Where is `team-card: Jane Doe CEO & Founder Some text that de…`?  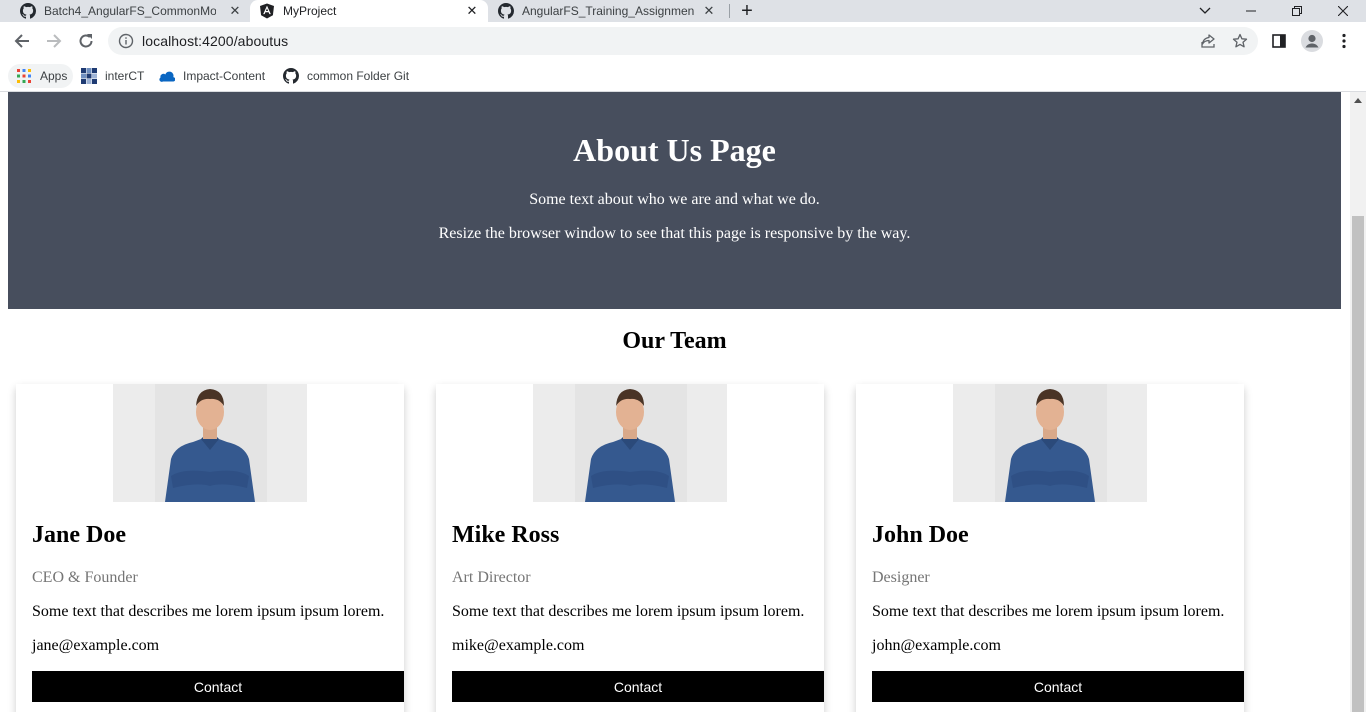
team-card: Jane Doe CEO & Founder Some text that de… is located at coordinates (210, 548).